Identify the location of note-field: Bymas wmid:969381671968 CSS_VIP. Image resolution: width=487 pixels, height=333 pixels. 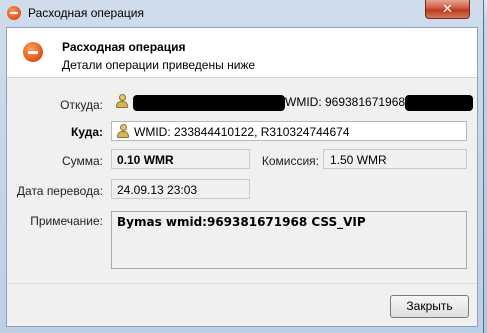
(289, 240).